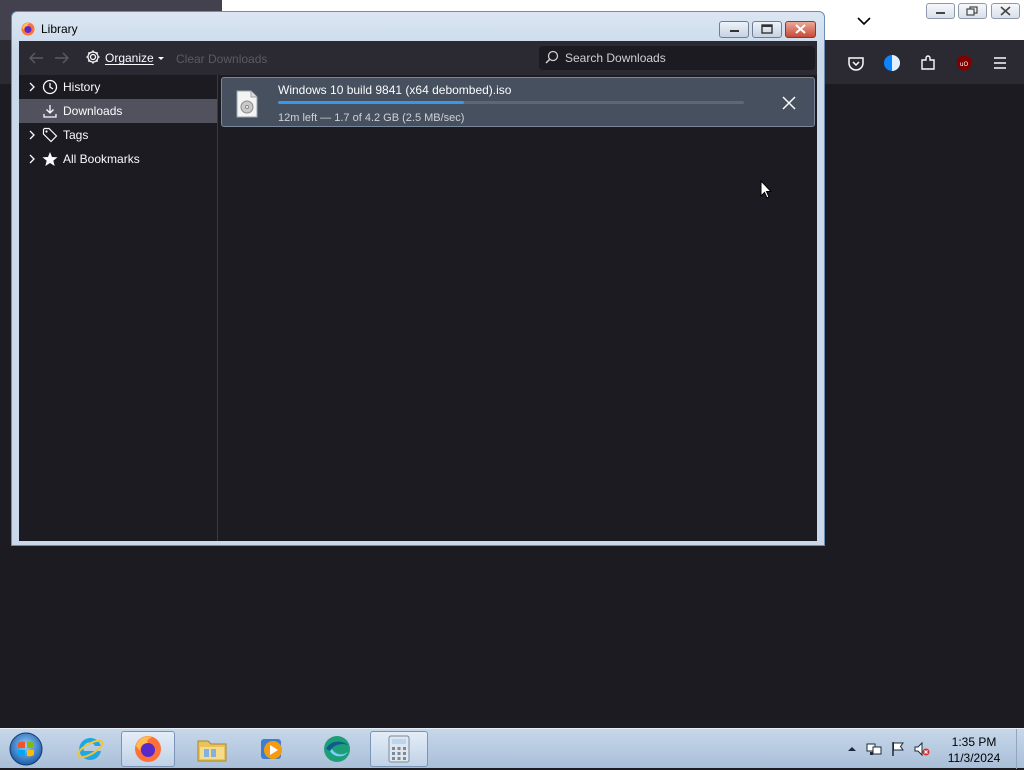 This screenshot has width=1024, height=770. Describe the element at coordinates (118, 135) in the screenshot. I see `sidebar-item-tags: Tags` at that location.